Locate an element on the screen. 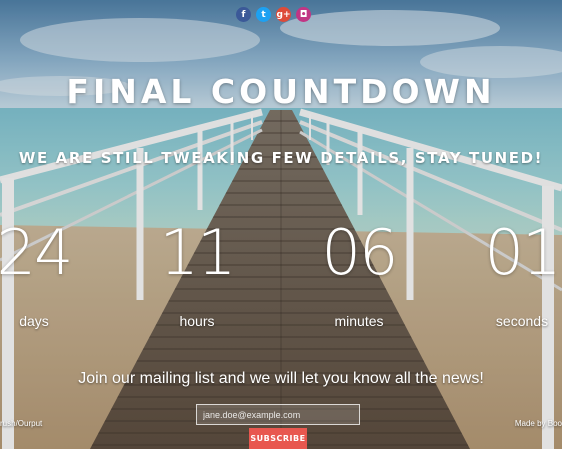  email-field is located at coordinates (278, 414).